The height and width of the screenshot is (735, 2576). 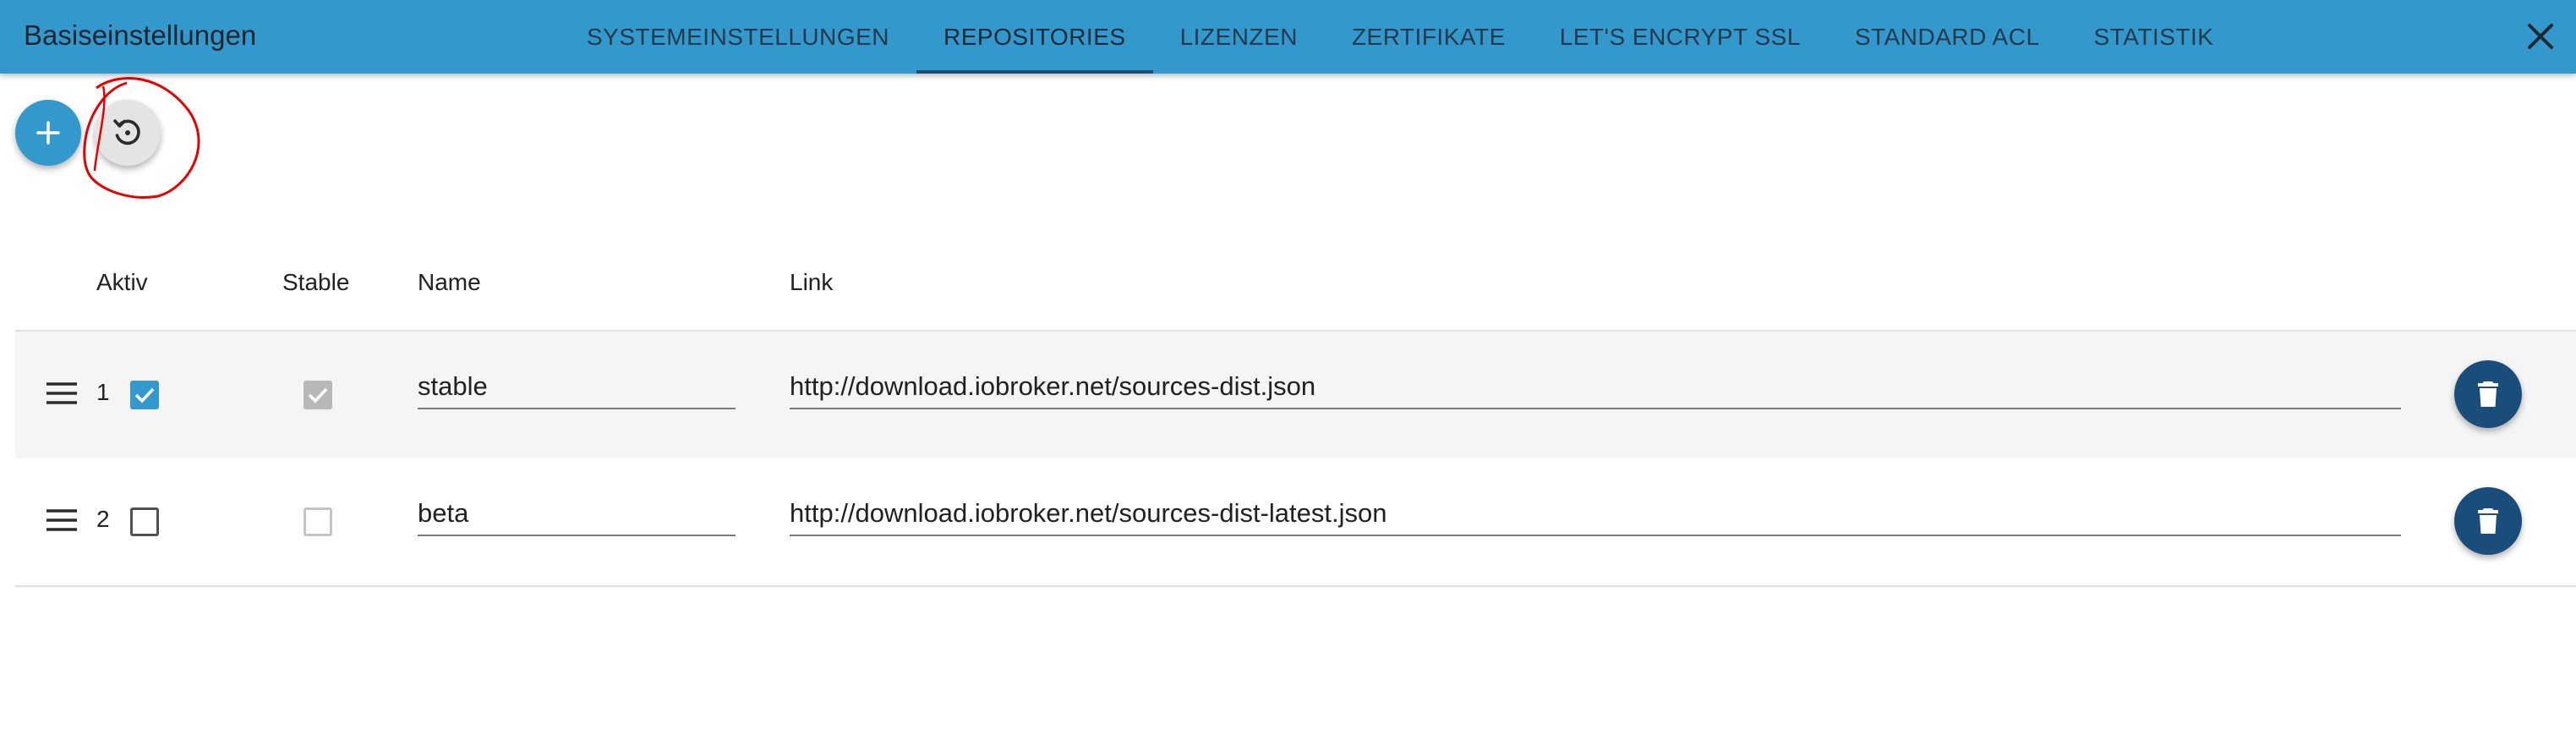 What do you see at coordinates (1429, 37) in the screenshot?
I see `tab-zertifikate: ZERTIFIKATE` at bounding box center [1429, 37].